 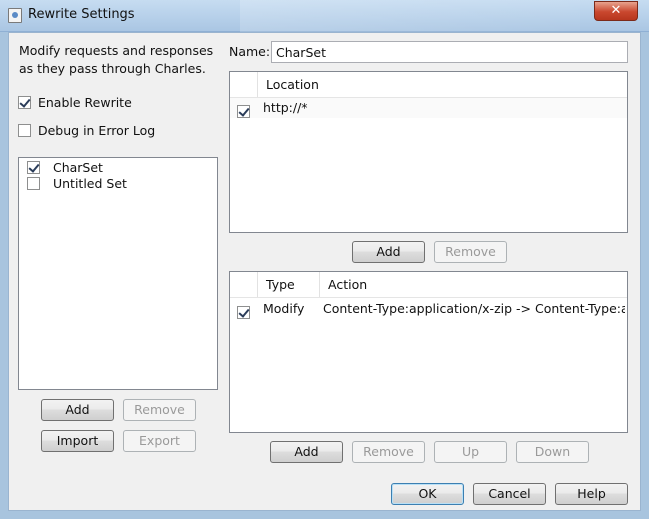 What do you see at coordinates (77, 441) in the screenshot?
I see `import-button: Import` at bounding box center [77, 441].